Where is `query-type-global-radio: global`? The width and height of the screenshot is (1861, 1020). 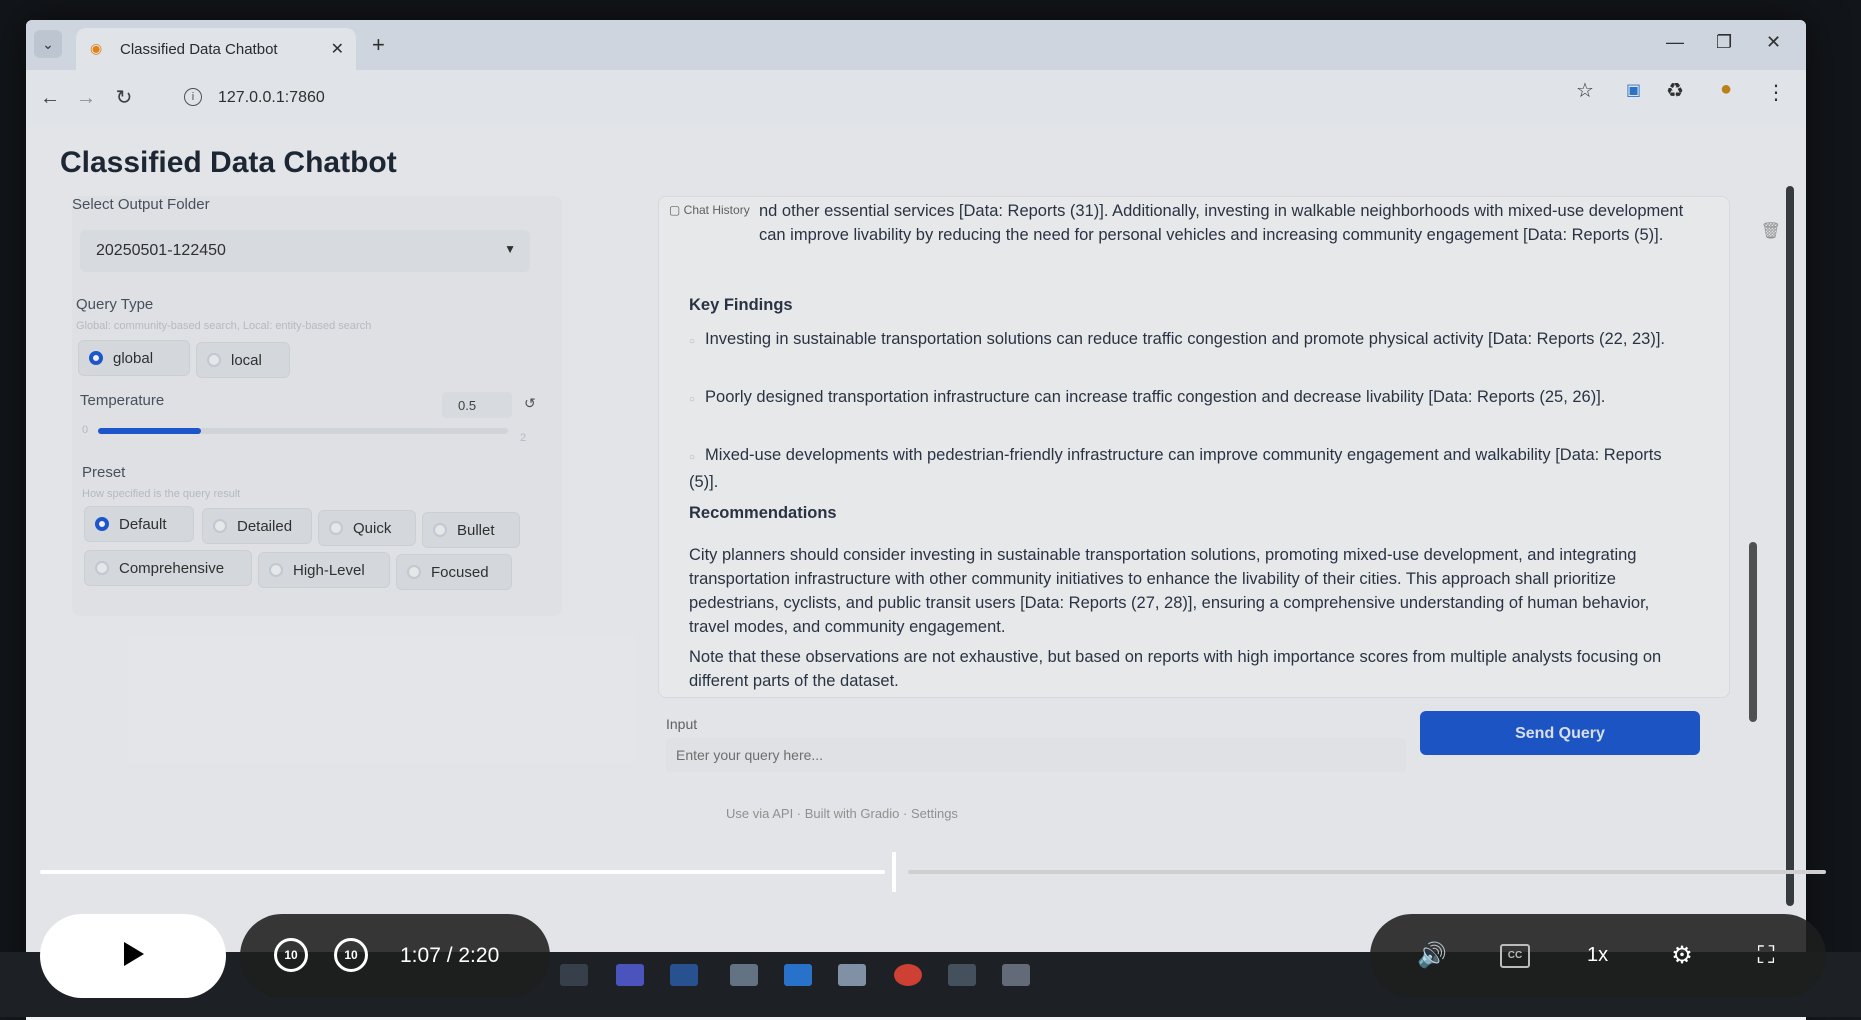
query-type-global-radio: global is located at coordinates (134, 358).